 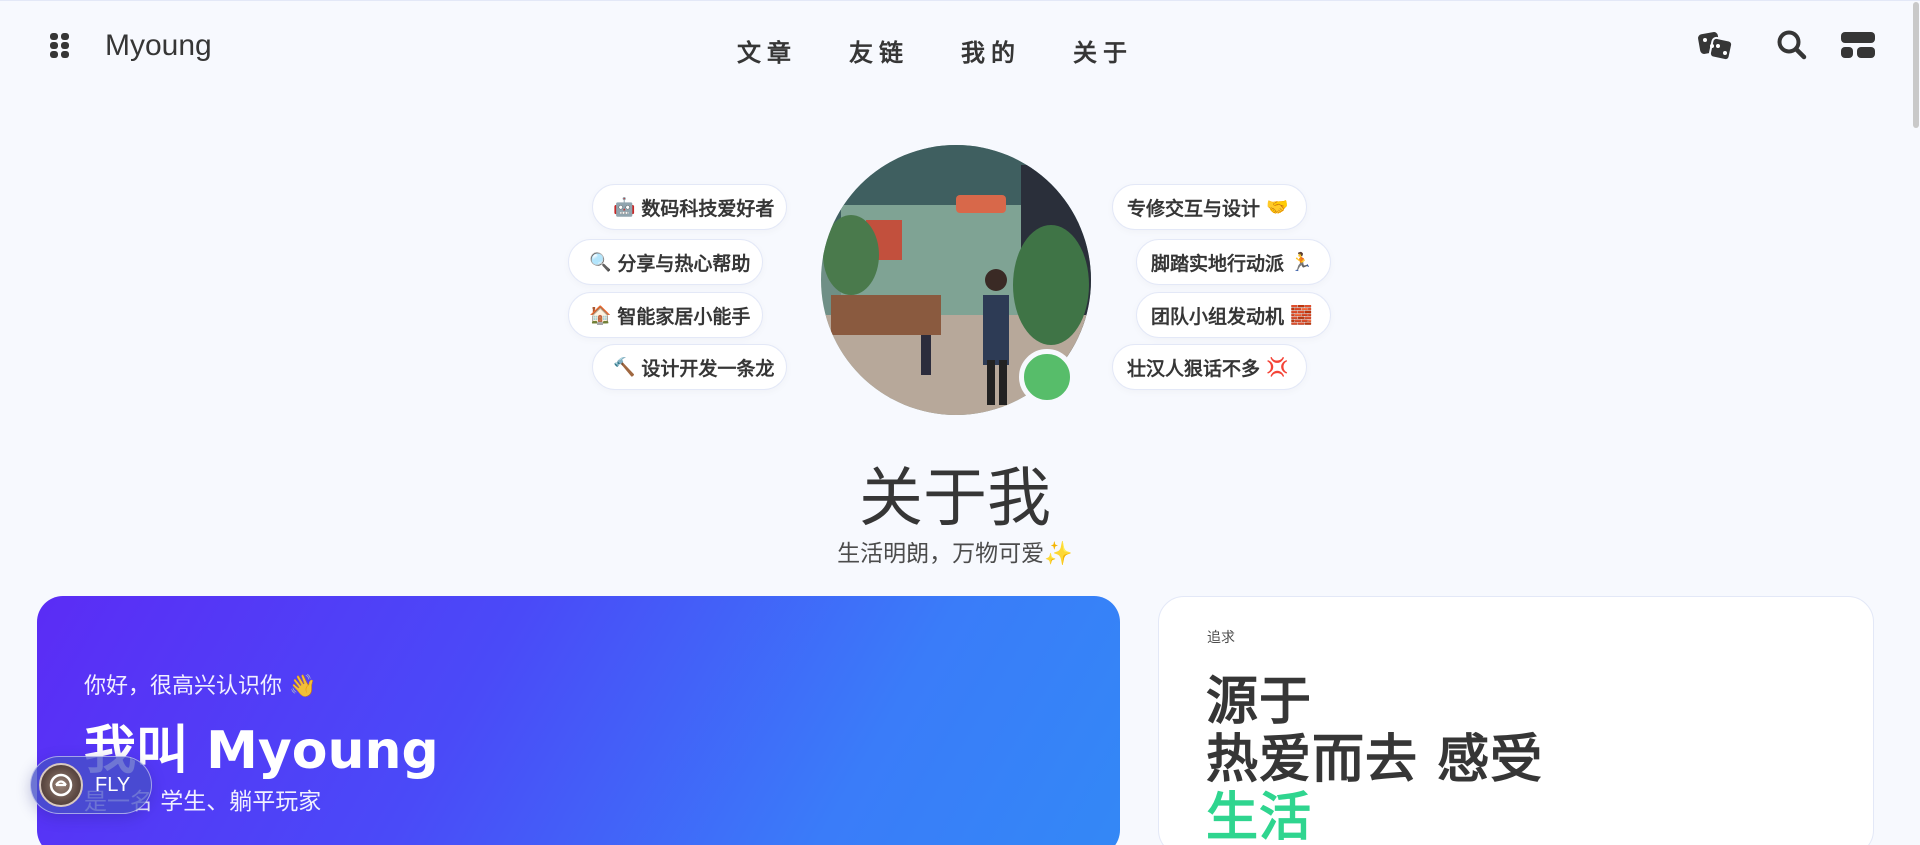 I want to click on page-subtitle: 生活明朗，万物可爱✨, so click(x=955, y=554).